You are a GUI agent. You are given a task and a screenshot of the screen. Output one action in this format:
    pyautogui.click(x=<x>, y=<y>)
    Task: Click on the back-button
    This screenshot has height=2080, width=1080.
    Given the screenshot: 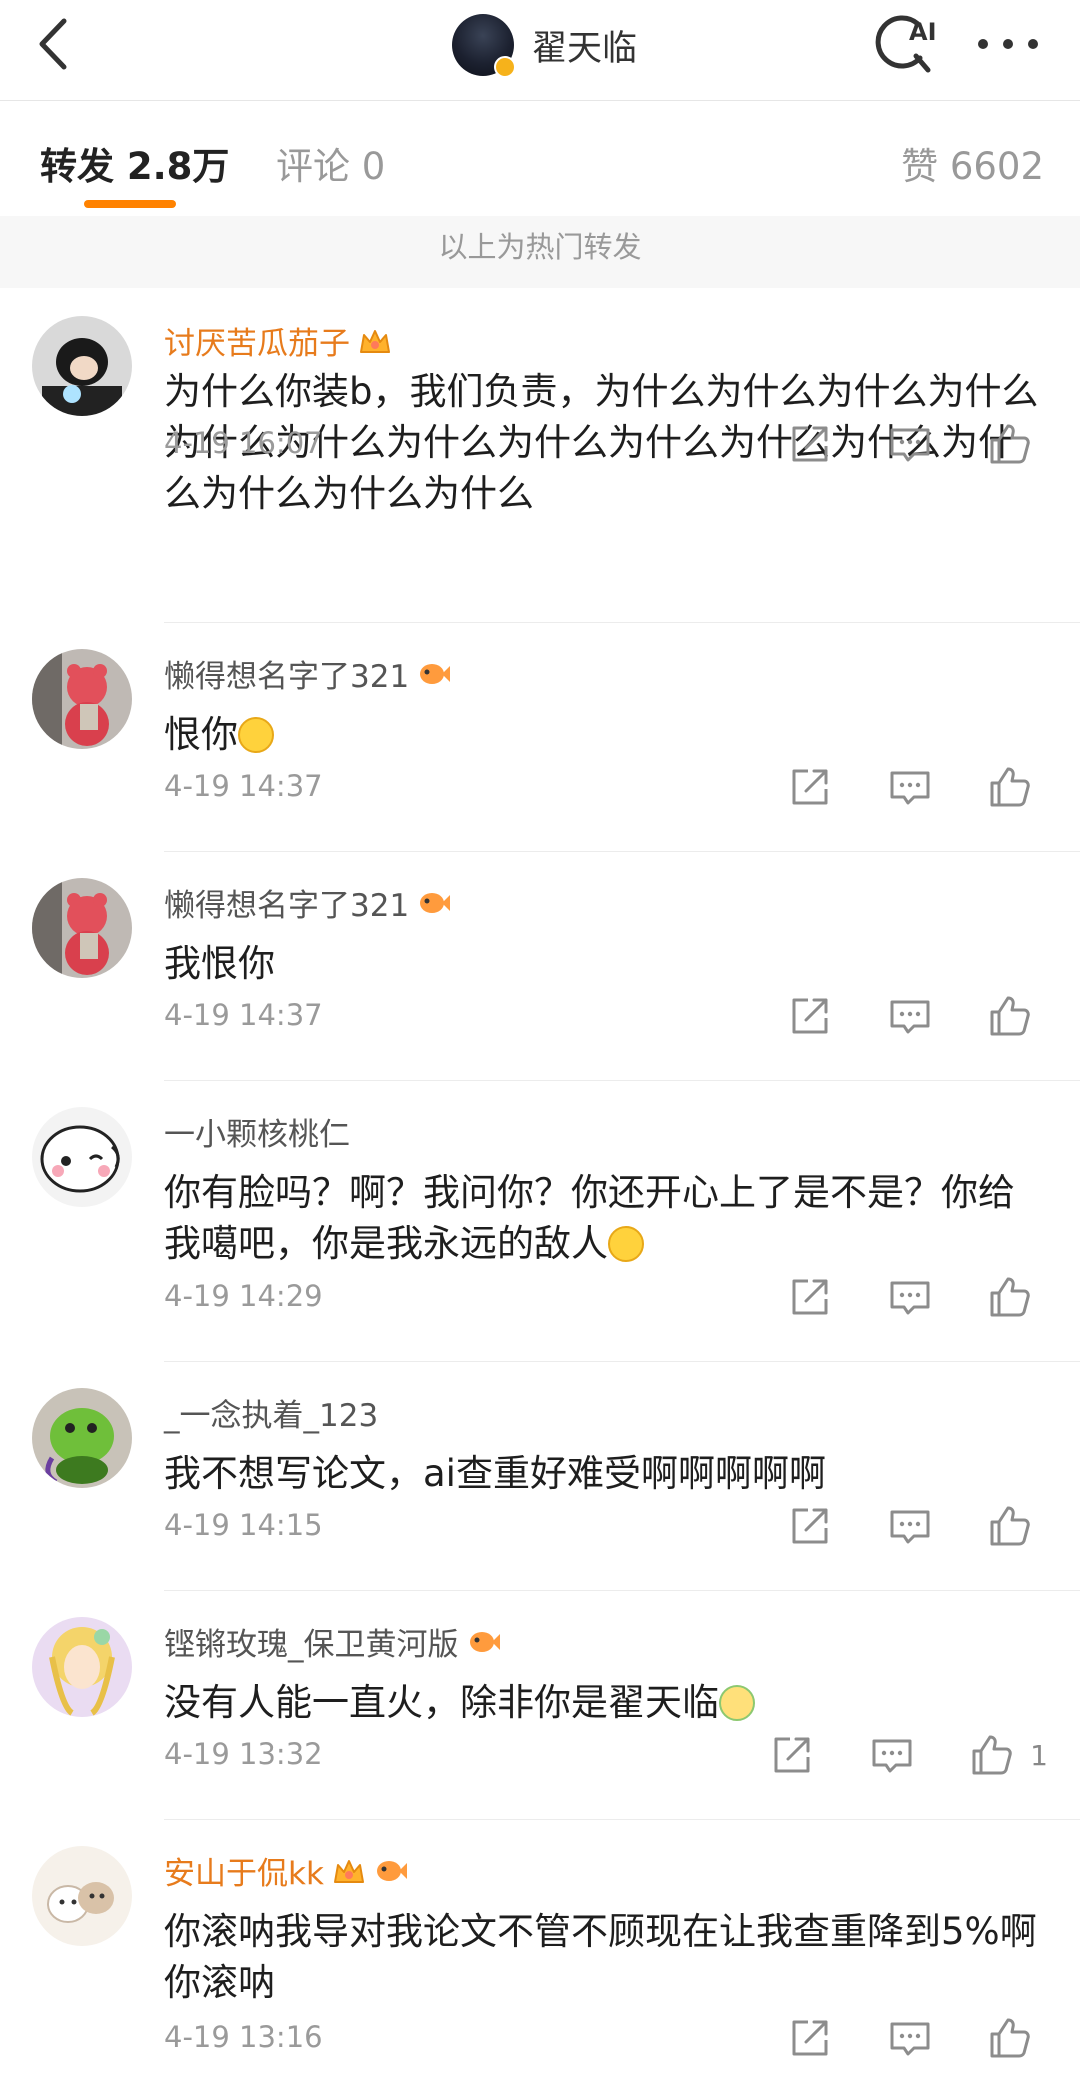 What is the action you would take?
    pyautogui.click(x=53, y=44)
    